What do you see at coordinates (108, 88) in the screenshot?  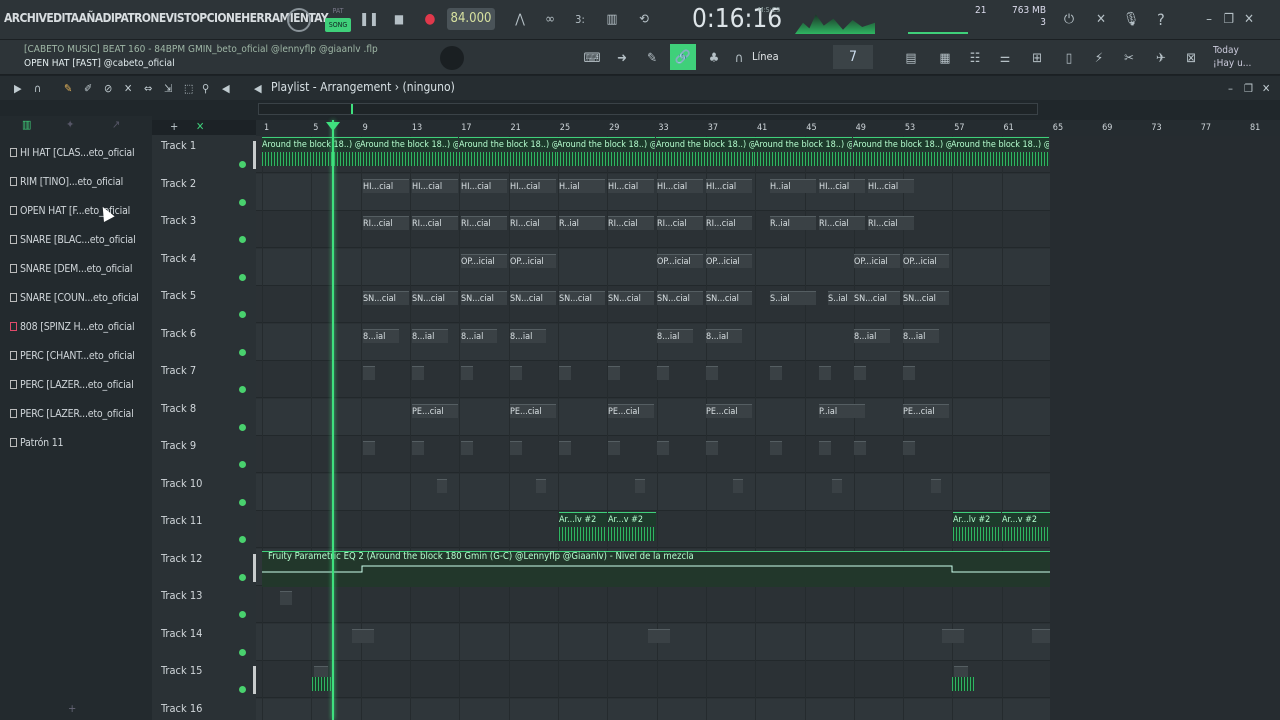 I see `delete-icon: ⊘` at bounding box center [108, 88].